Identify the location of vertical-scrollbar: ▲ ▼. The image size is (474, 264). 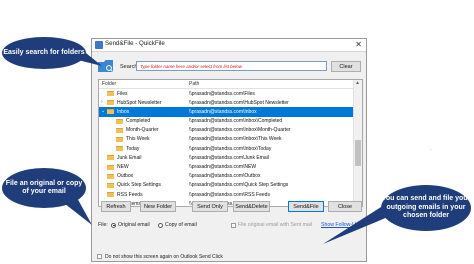
(357, 143).